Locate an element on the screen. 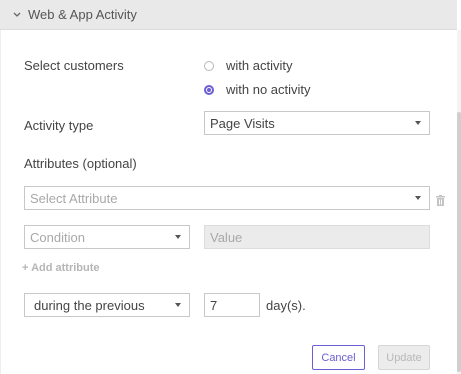 This screenshot has height=374, width=461. value-placeholder: Value is located at coordinates (226, 237).